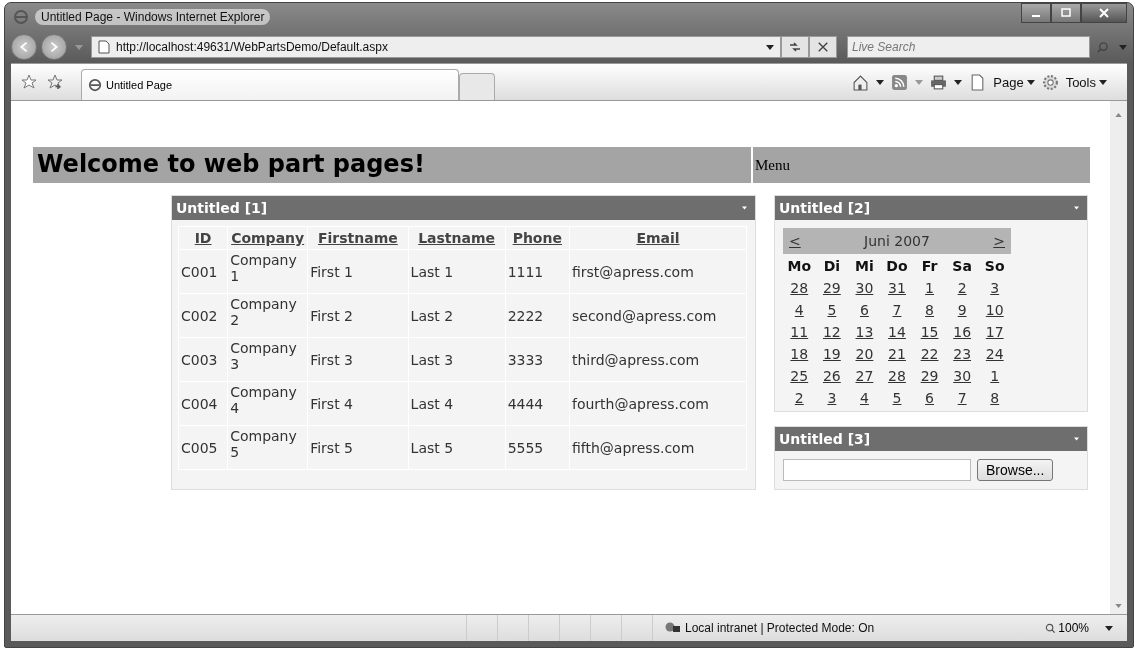  What do you see at coordinates (1118, 357) in the screenshot?
I see `vertical-scrollbar` at bounding box center [1118, 357].